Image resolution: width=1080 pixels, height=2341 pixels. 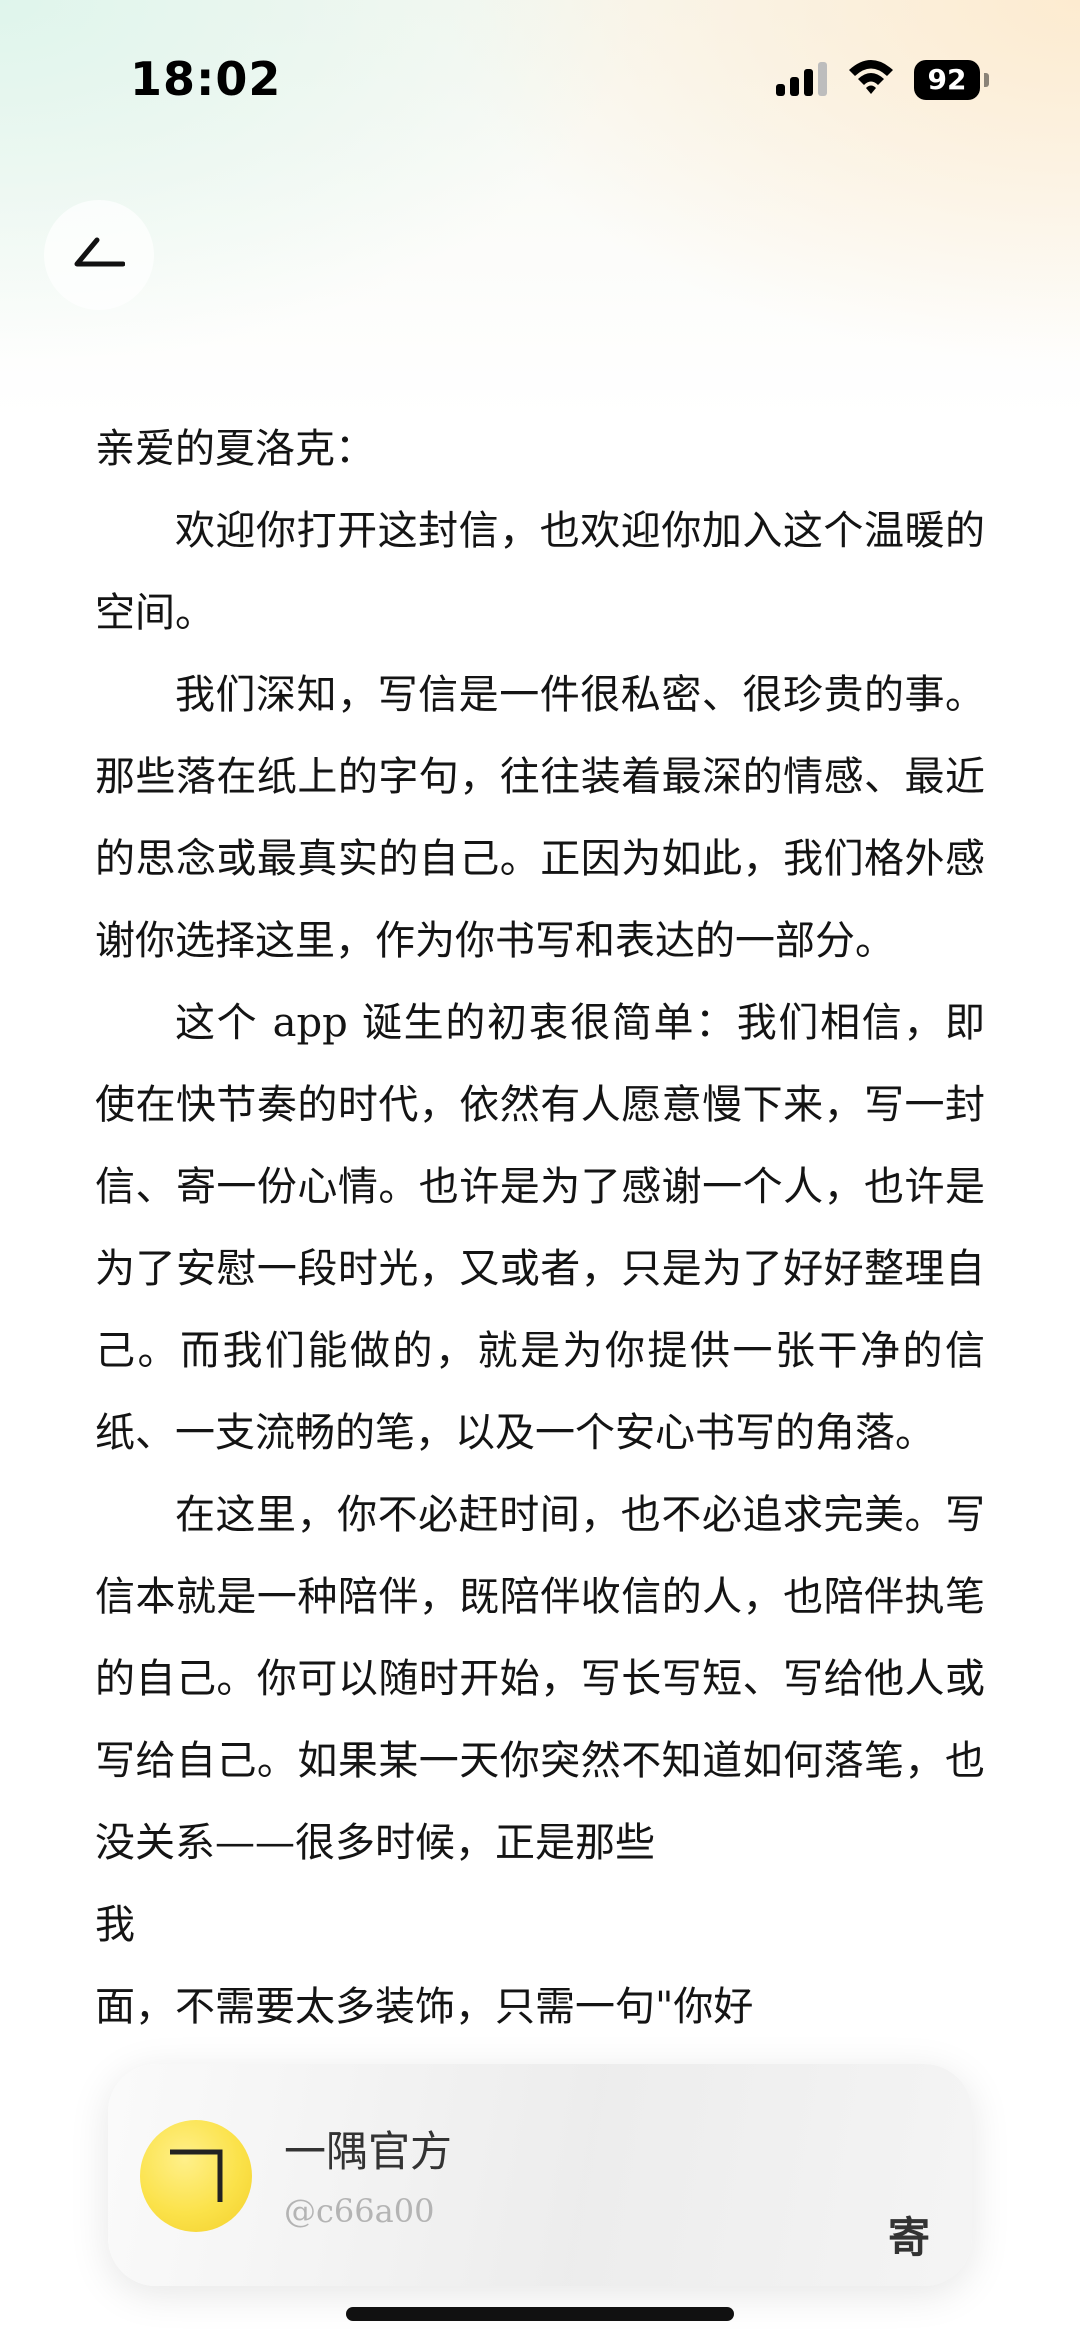 What do you see at coordinates (359, 2211) in the screenshot?
I see `sender-handle: @c66a00` at bounding box center [359, 2211].